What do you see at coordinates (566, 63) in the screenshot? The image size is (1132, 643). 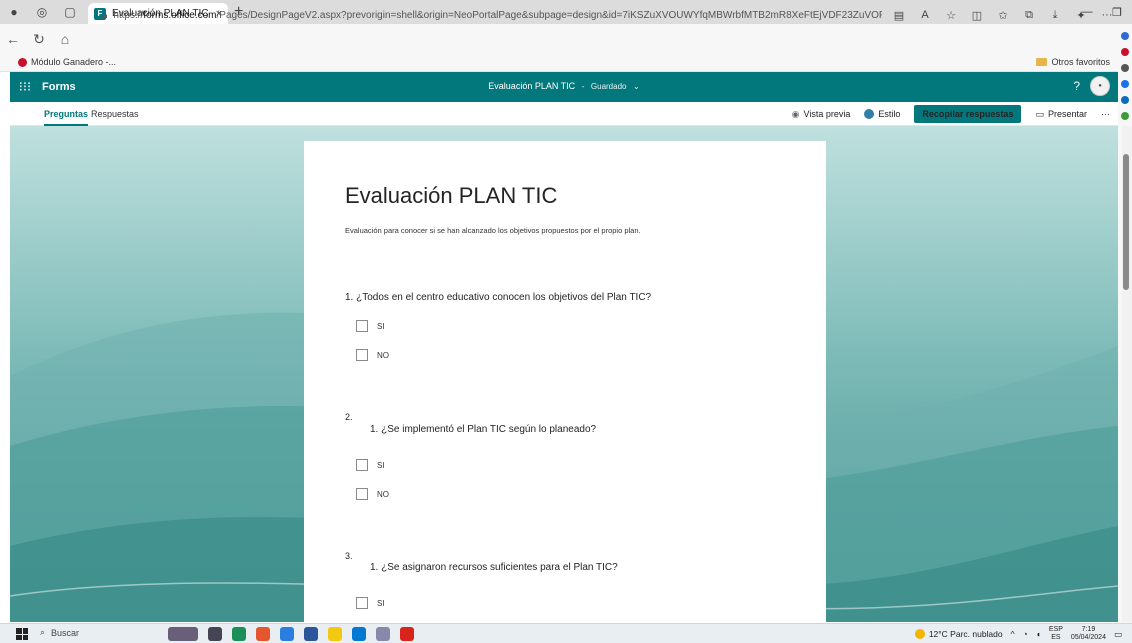 I see `favorites-bar: Módulo Ganadero -... Otros favoritos` at bounding box center [566, 63].